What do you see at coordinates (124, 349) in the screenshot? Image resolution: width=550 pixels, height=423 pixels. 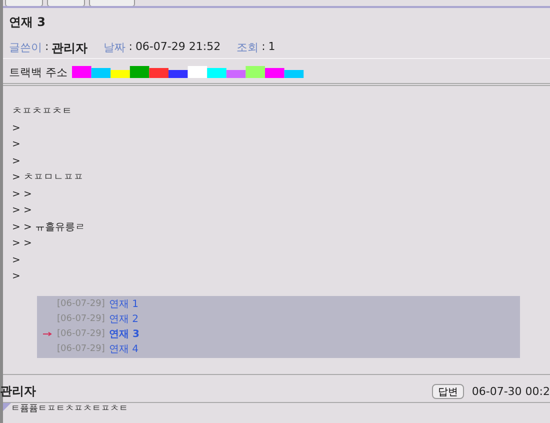 I see `series-link: 연재 4` at bounding box center [124, 349].